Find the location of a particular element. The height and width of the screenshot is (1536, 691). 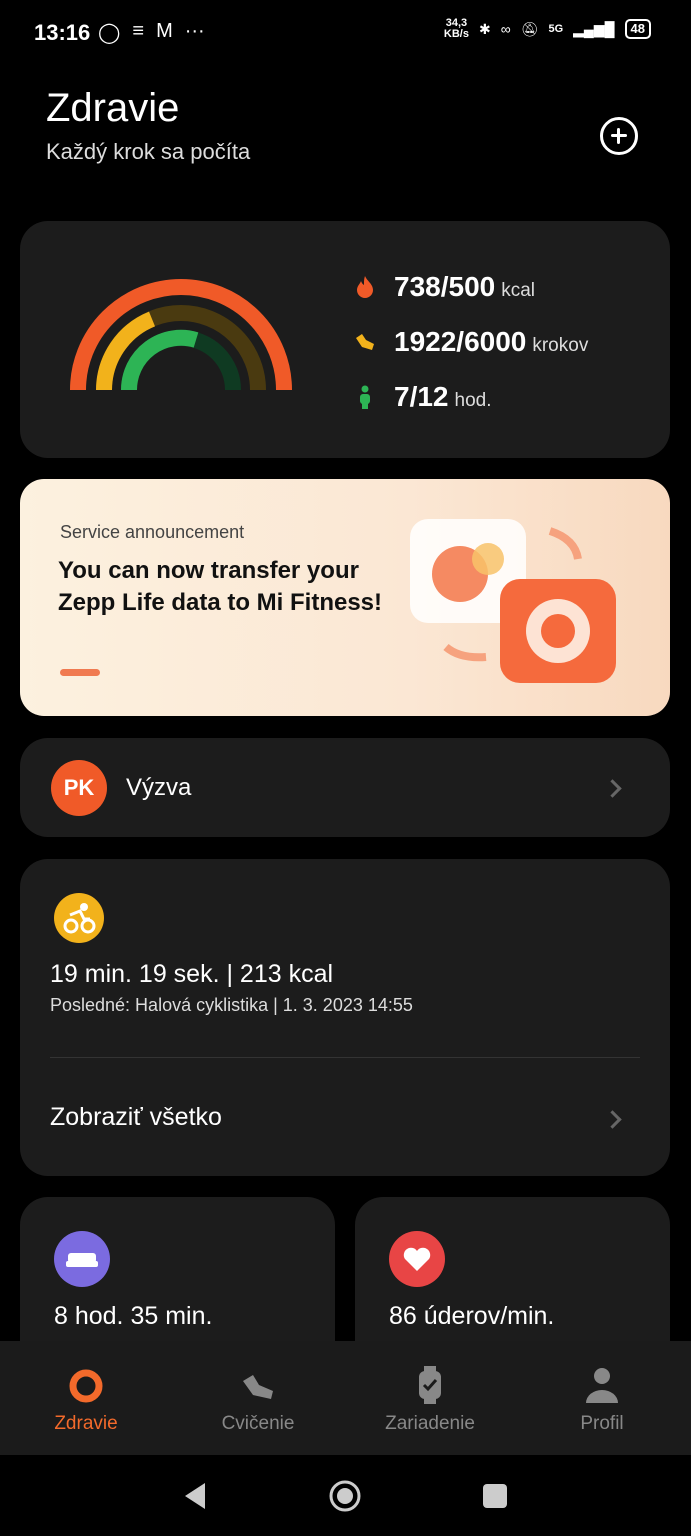

divider is located at coordinates (345, 1057).